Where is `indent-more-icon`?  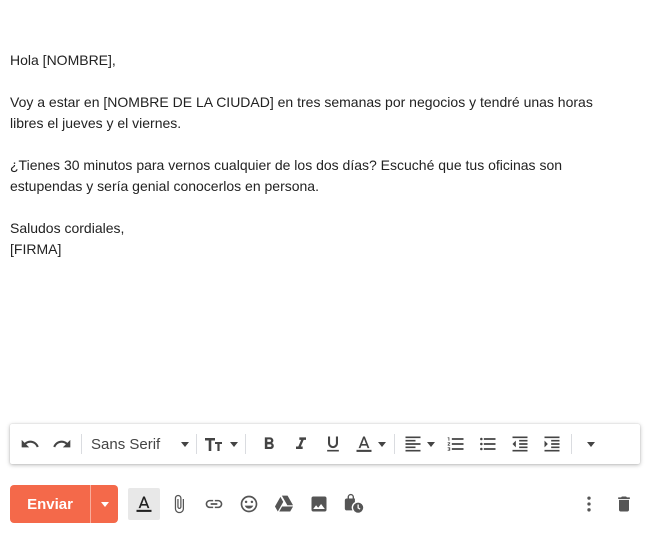
indent-more-icon is located at coordinates (552, 444).